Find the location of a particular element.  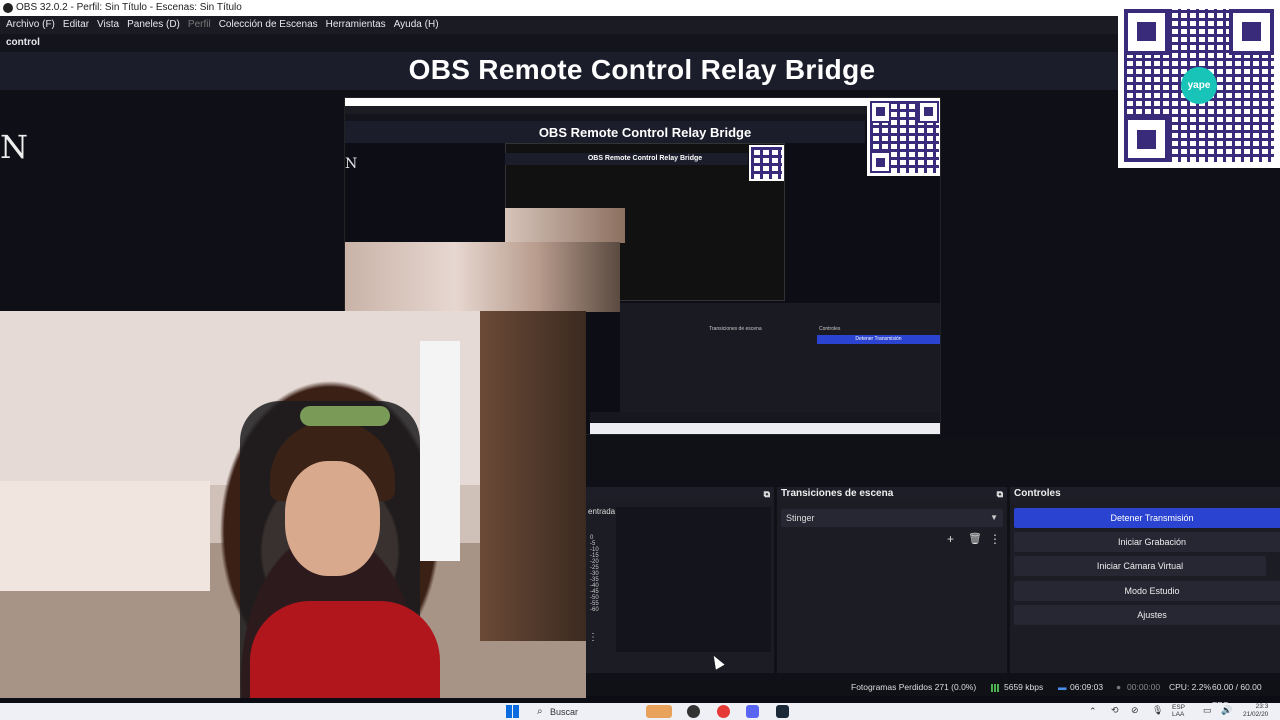

network-icon: ▭ is located at coordinates (1207, 710).